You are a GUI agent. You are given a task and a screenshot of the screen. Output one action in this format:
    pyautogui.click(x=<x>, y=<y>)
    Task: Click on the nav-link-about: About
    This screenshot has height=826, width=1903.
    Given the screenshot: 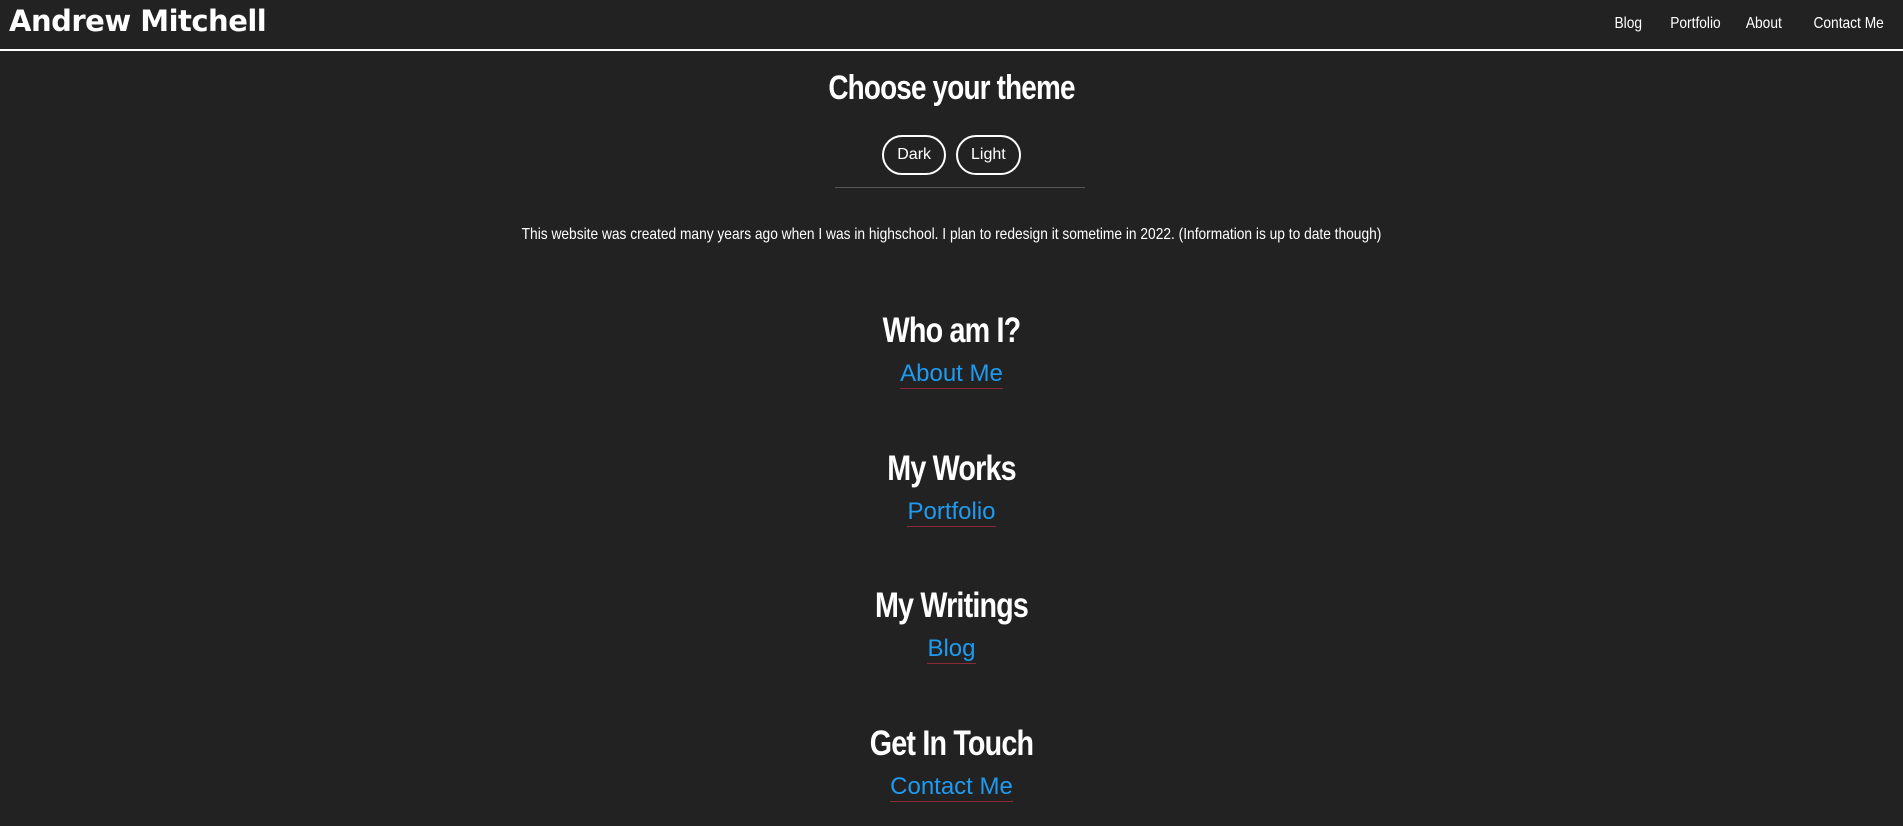 What is the action you would take?
    pyautogui.click(x=1764, y=24)
    